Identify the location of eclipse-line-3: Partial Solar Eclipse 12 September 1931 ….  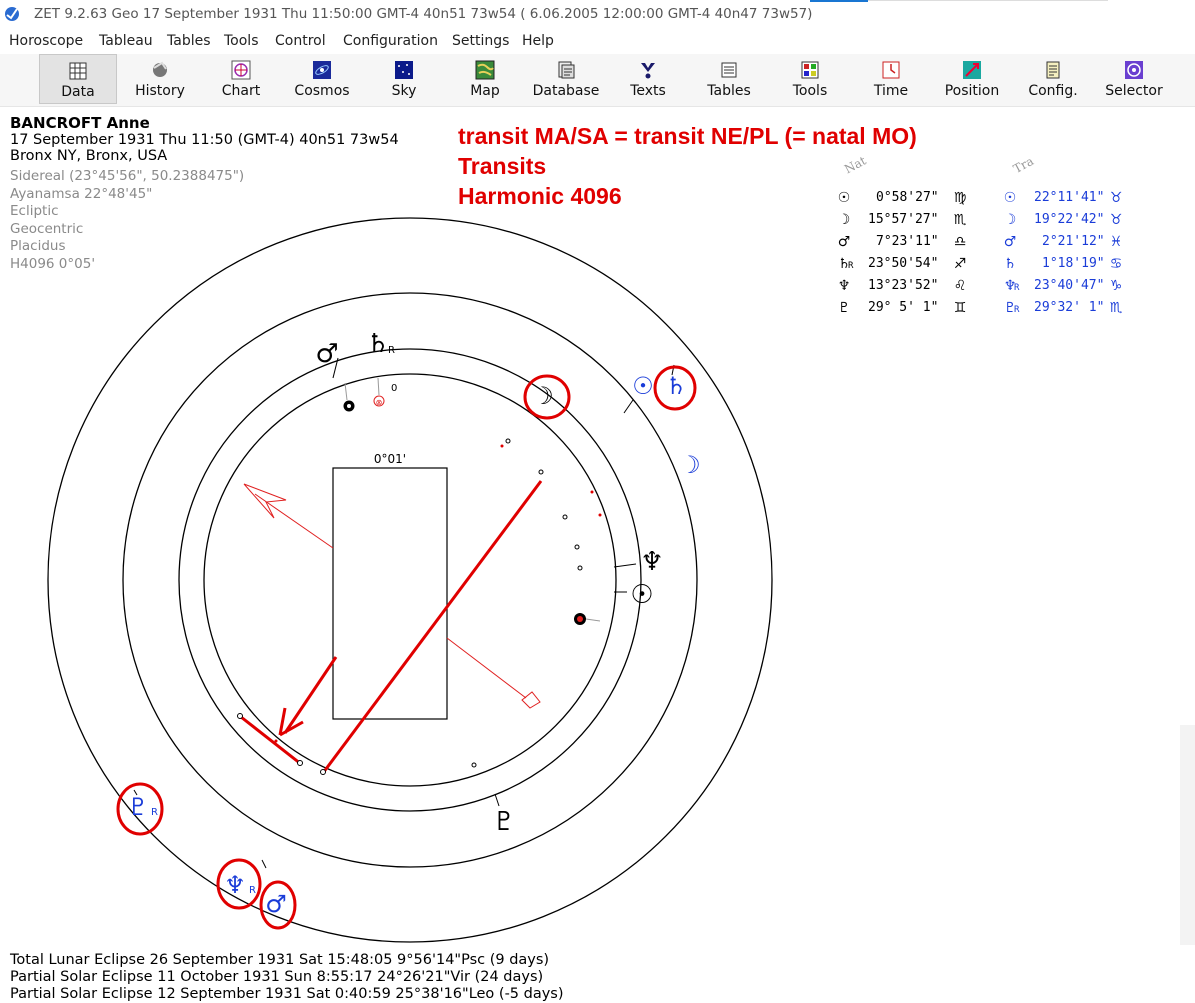
(287, 994).